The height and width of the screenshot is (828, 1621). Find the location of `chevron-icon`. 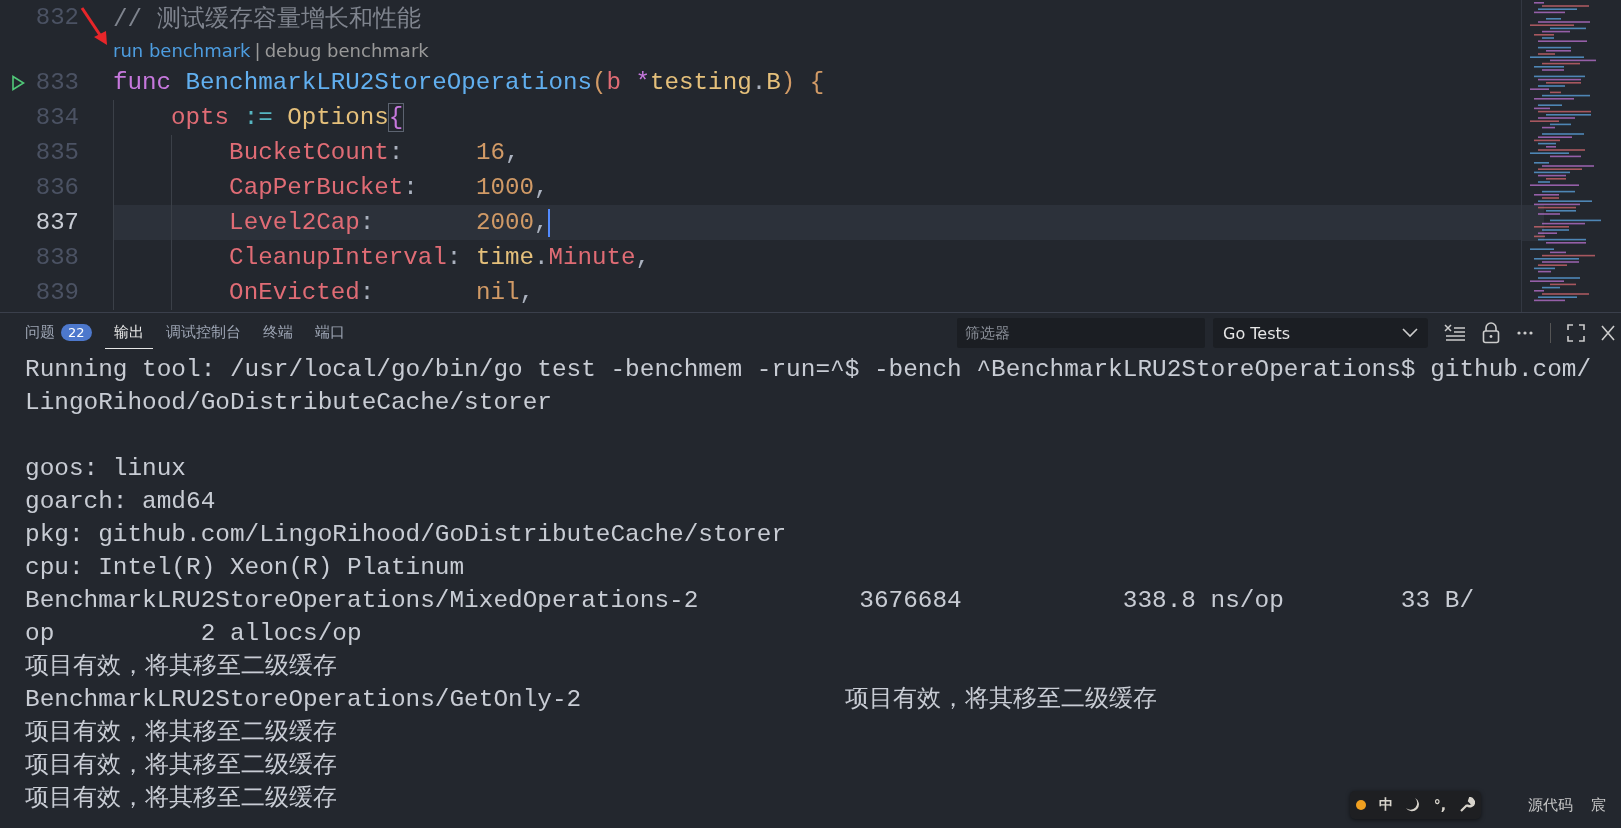

chevron-icon is located at coordinates (1410, 333).